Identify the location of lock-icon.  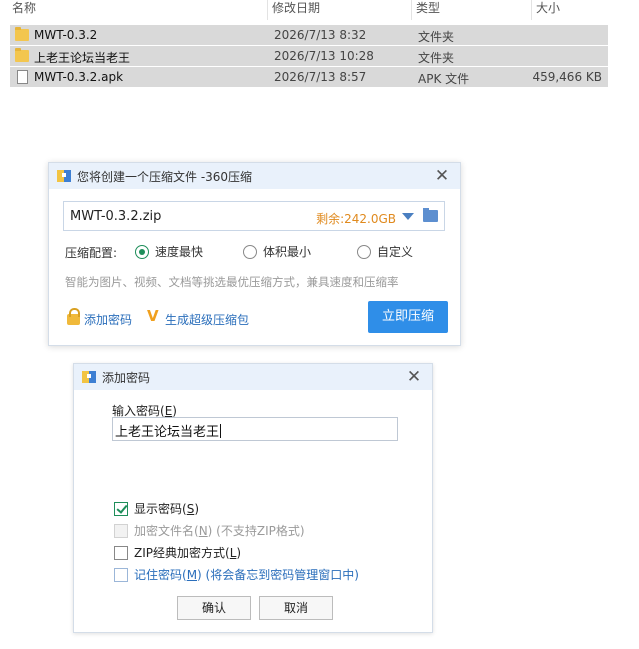
(73, 316).